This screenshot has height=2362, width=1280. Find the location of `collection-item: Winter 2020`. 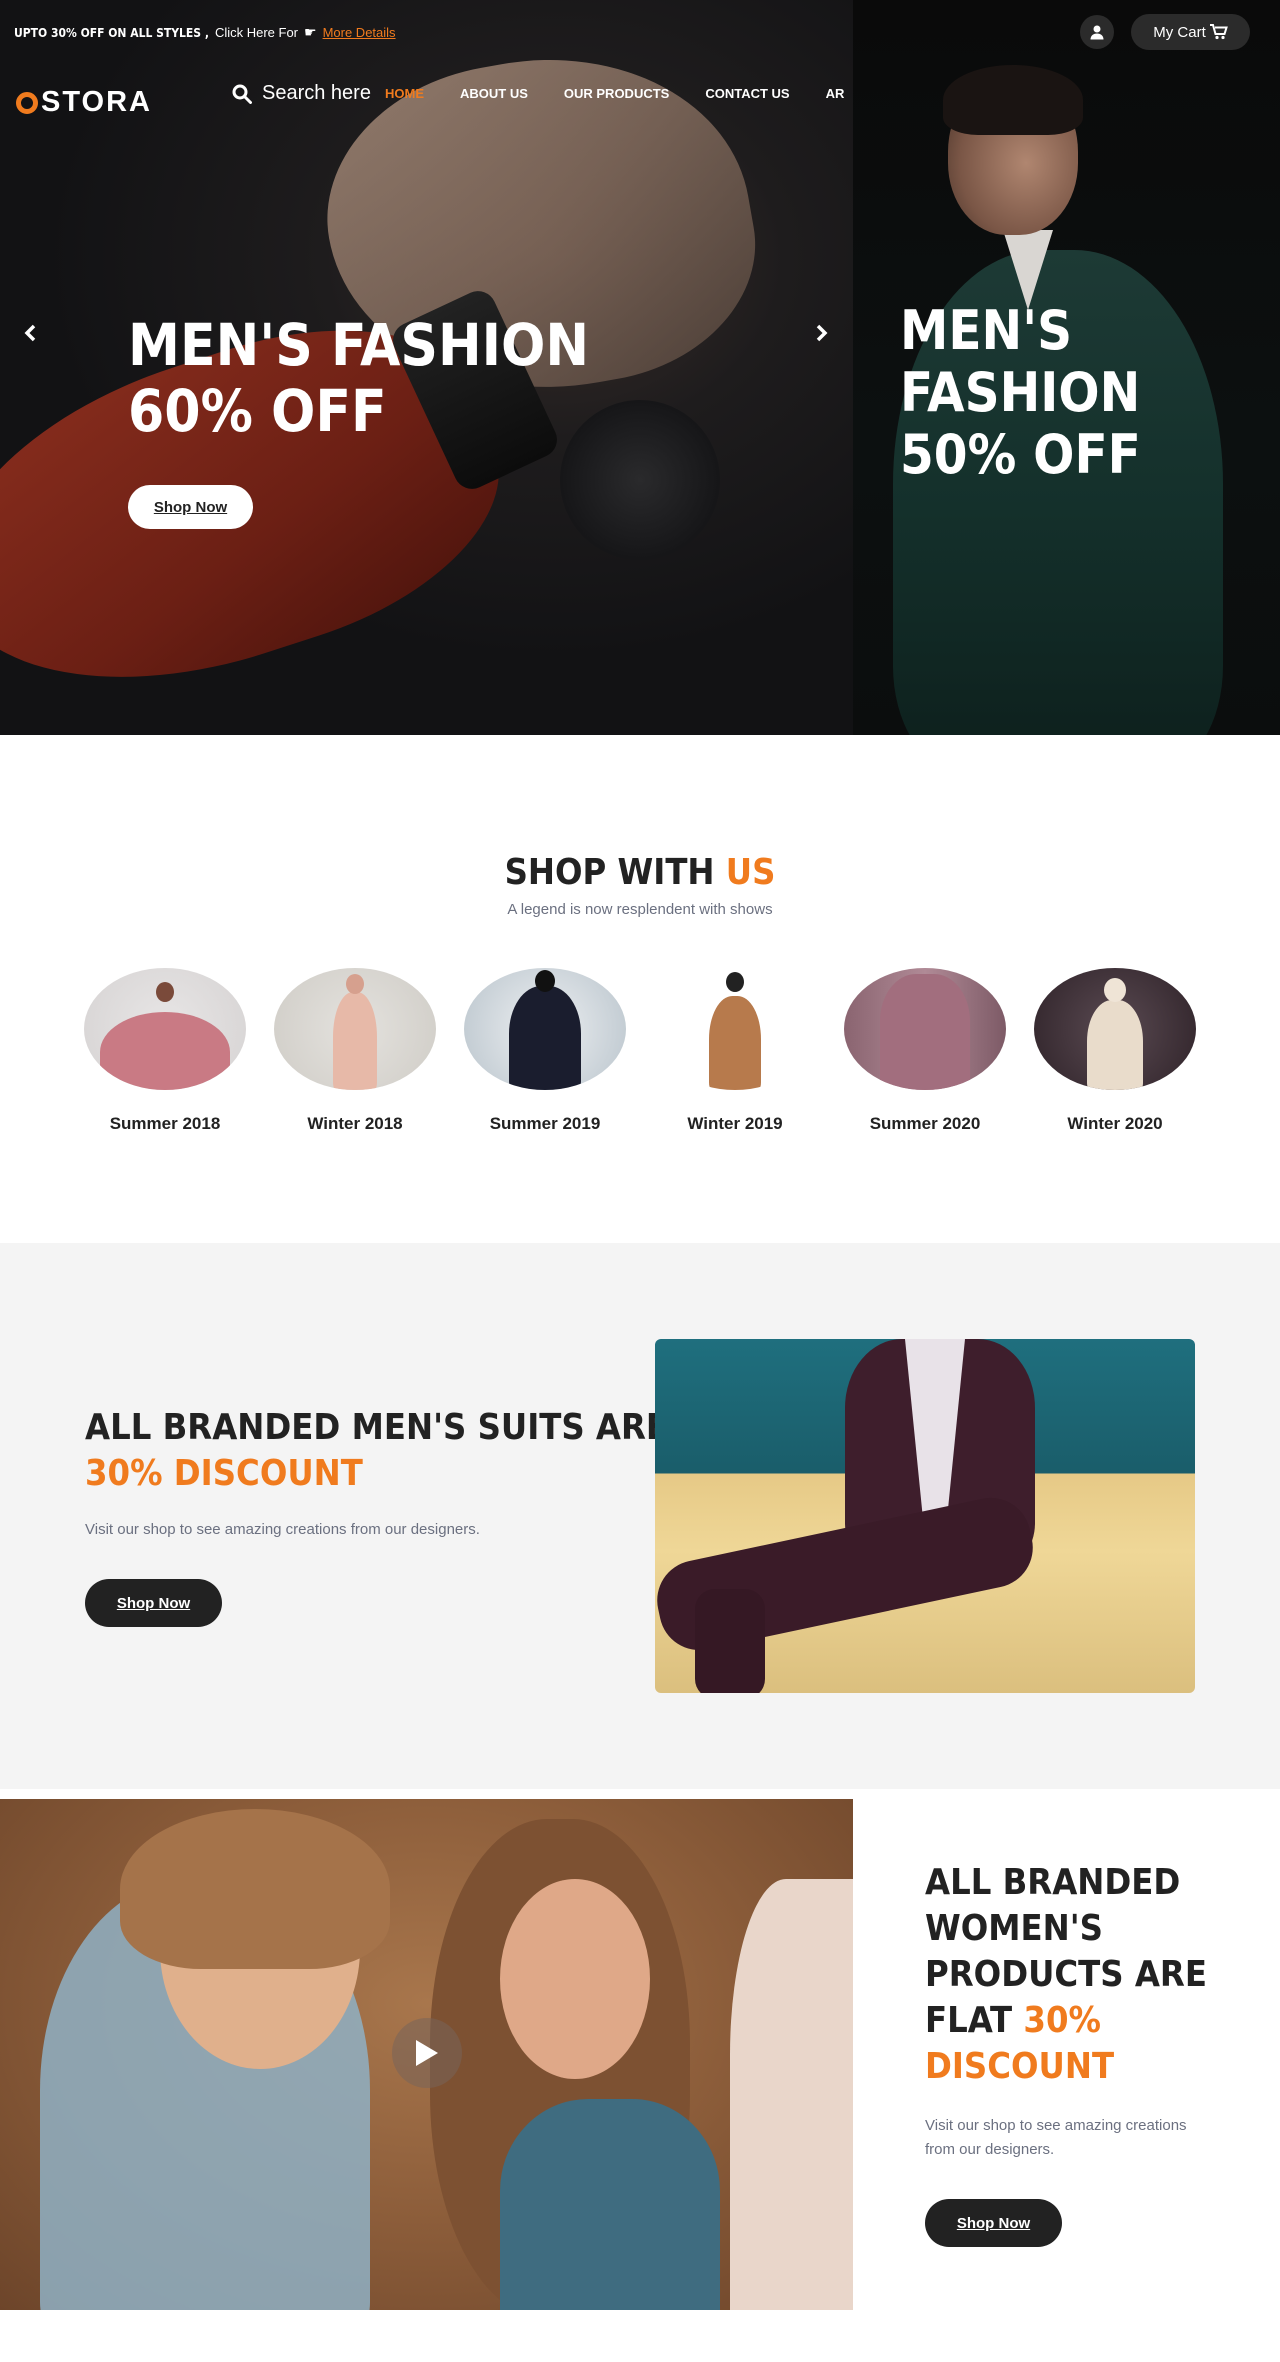

collection-item: Winter 2020 is located at coordinates (1115, 1053).